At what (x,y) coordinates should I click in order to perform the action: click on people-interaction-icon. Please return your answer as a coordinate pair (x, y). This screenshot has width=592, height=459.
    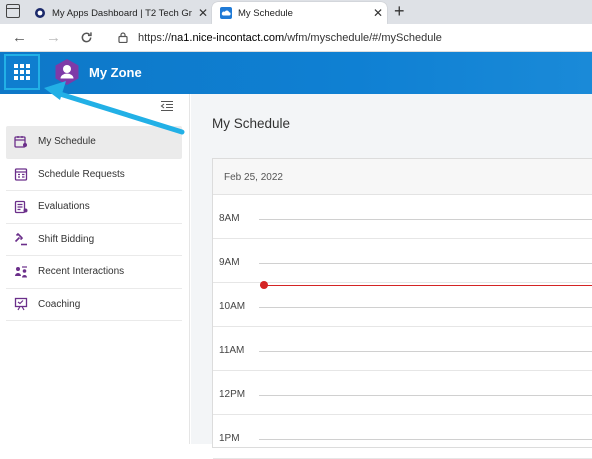
    Looking at the image, I should click on (21, 272).